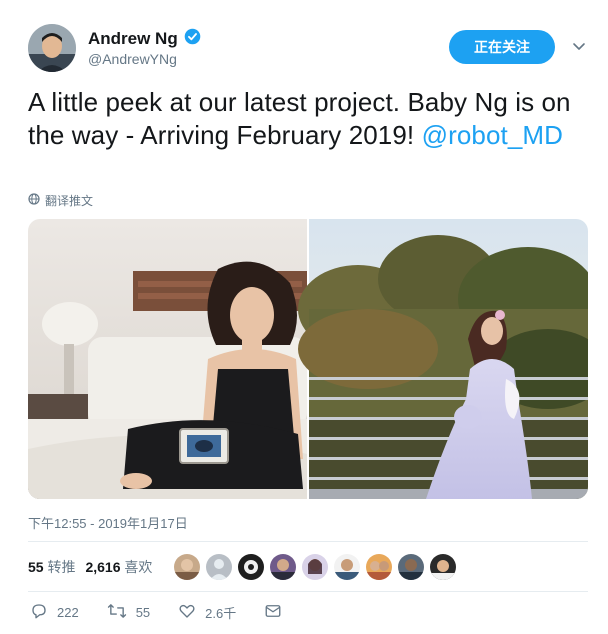 The width and height of the screenshot is (608, 634). Describe the element at coordinates (143, 612) in the screenshot. I see `retweet-count: 55` at that location.